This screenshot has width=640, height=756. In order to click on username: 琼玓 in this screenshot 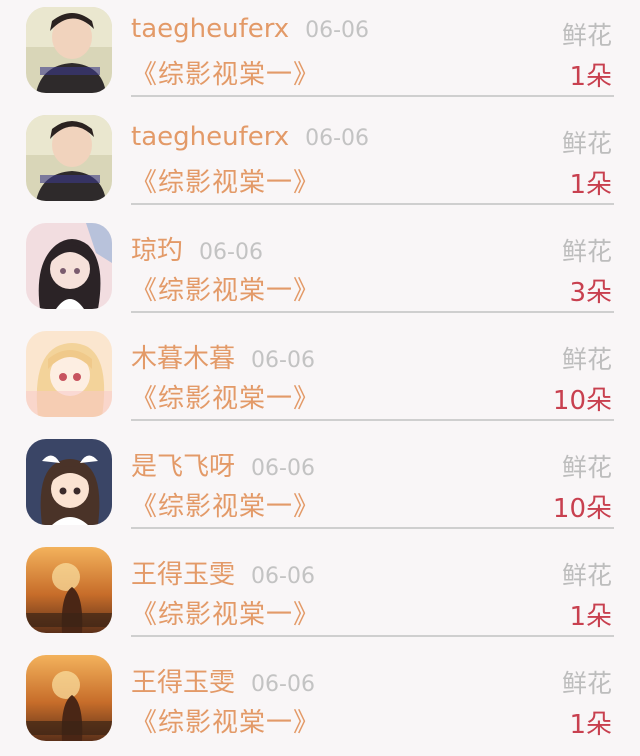, I will do `click(157, 251)`.